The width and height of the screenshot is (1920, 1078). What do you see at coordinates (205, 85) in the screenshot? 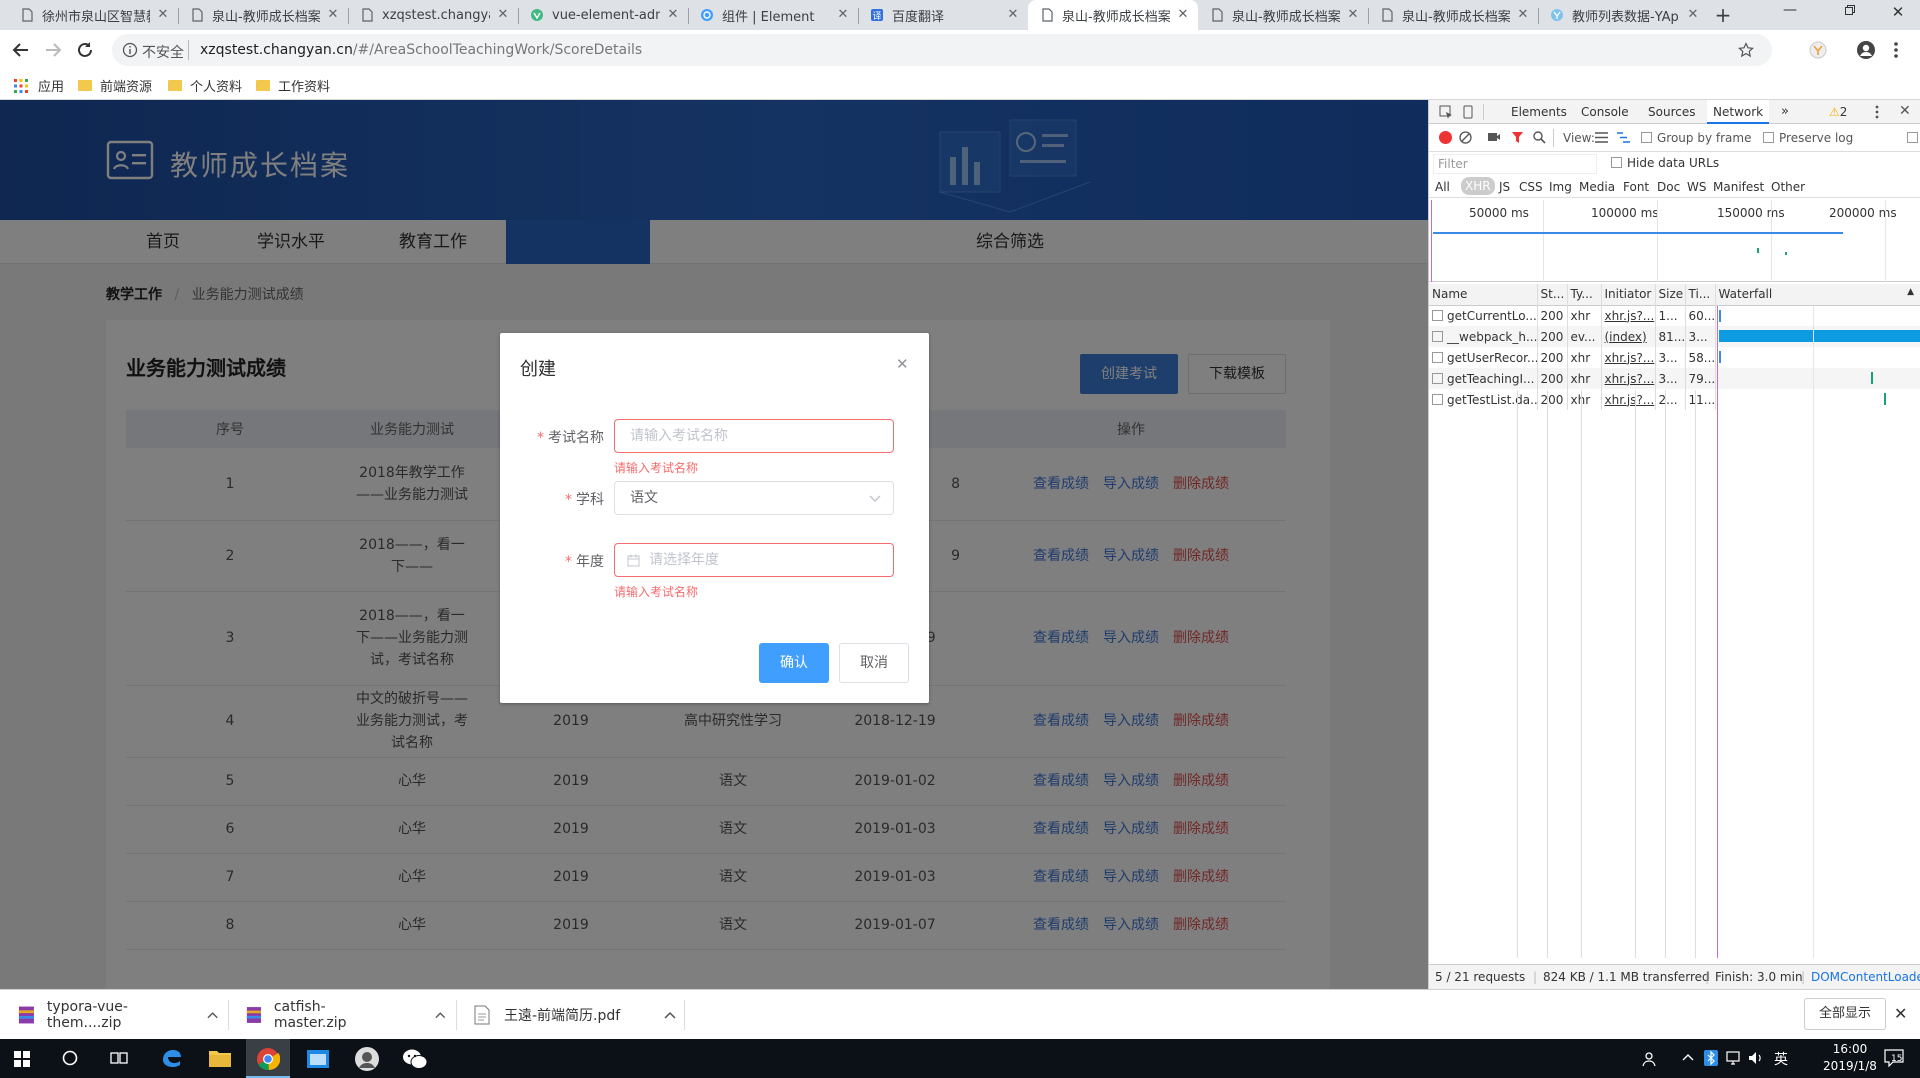
I see `bookmark-folder: 个人资料` at bounding box center [205, 85].